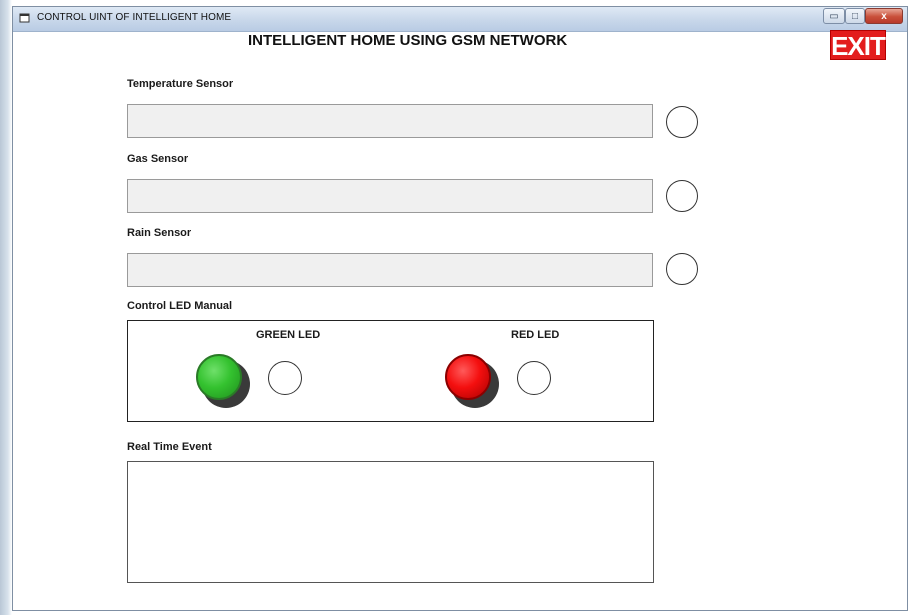 This screenshot has height=615, width=910. I want to click on gas-status-indicator, so click(682, 196).